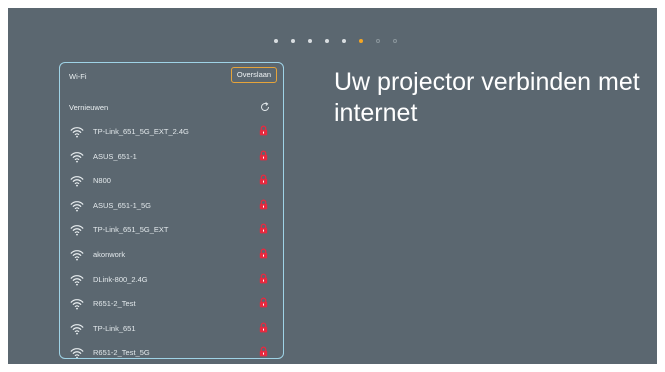 The width and height of the screenshot is (665, 372). Describe the element at coordinates (114, 328) in the screenshot. I see `network-name: TP-Link_651` at that location.